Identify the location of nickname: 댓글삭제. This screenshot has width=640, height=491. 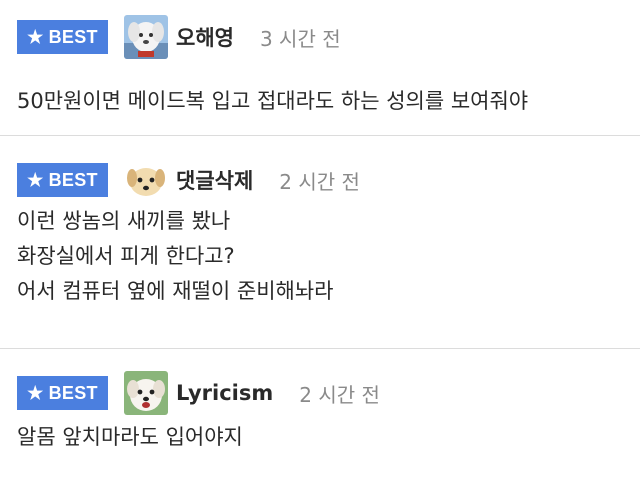
(214, 180).